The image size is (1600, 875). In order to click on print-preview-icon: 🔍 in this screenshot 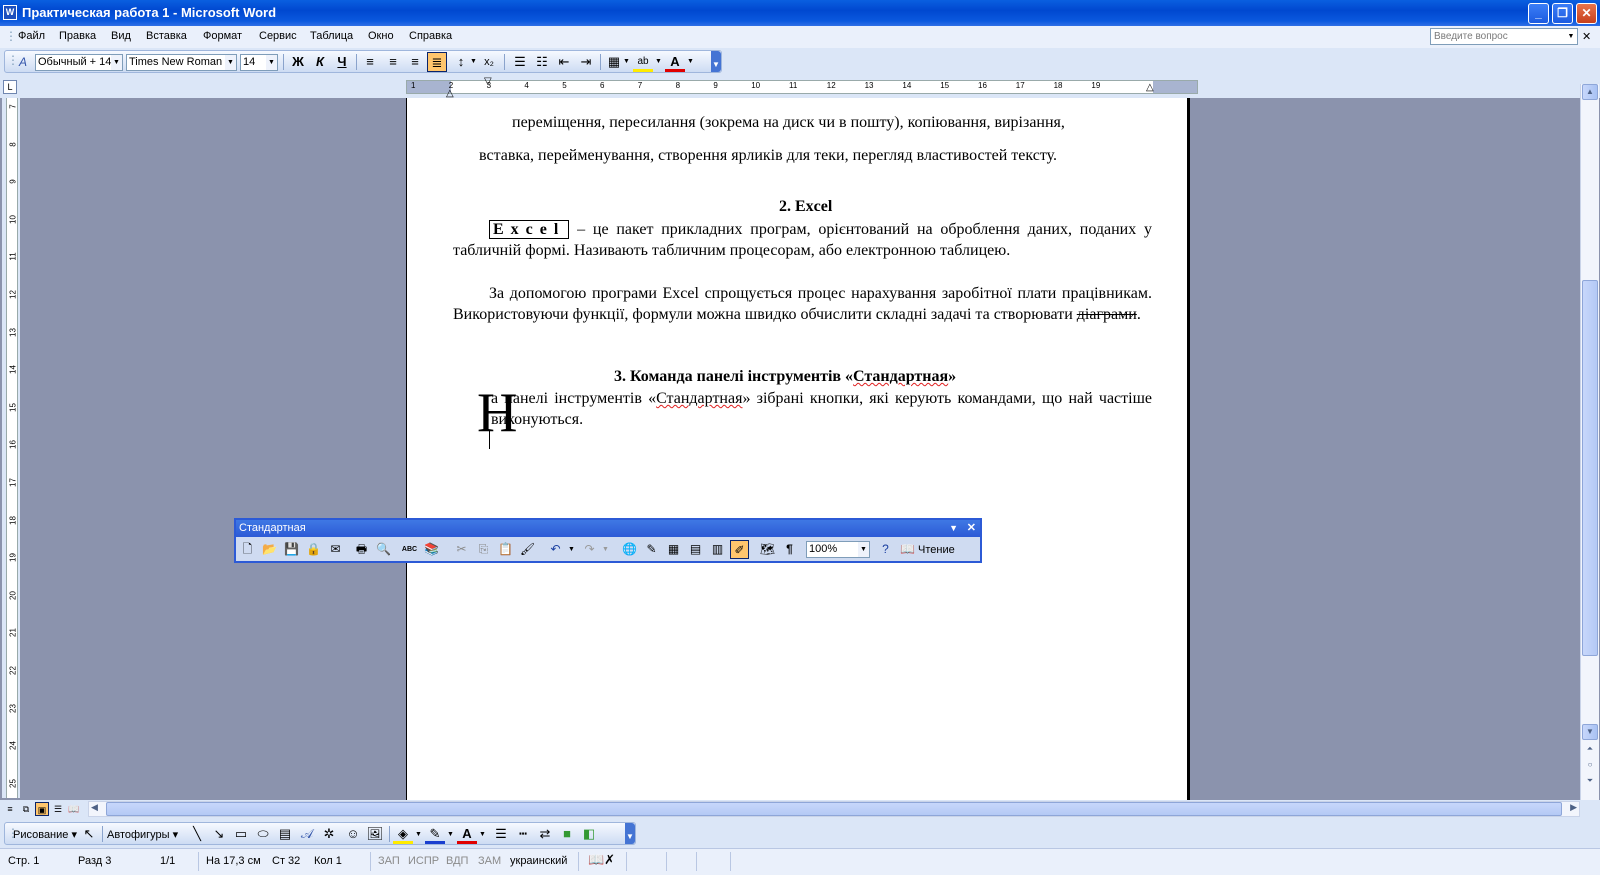, I will do `click(383, 549)`.